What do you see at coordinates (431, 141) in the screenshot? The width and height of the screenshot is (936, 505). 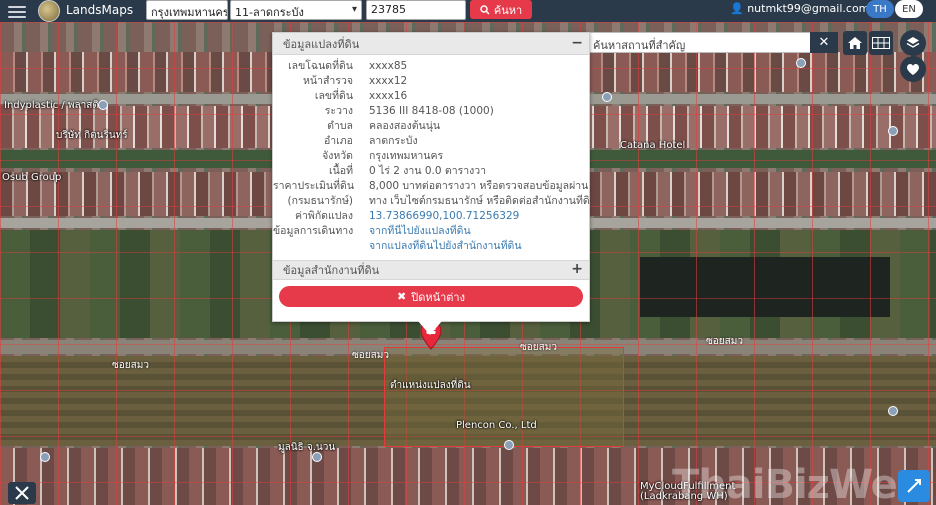 I see `info-row: อำเภอ ลาดกระบัง` at bounding box center [431, 141].